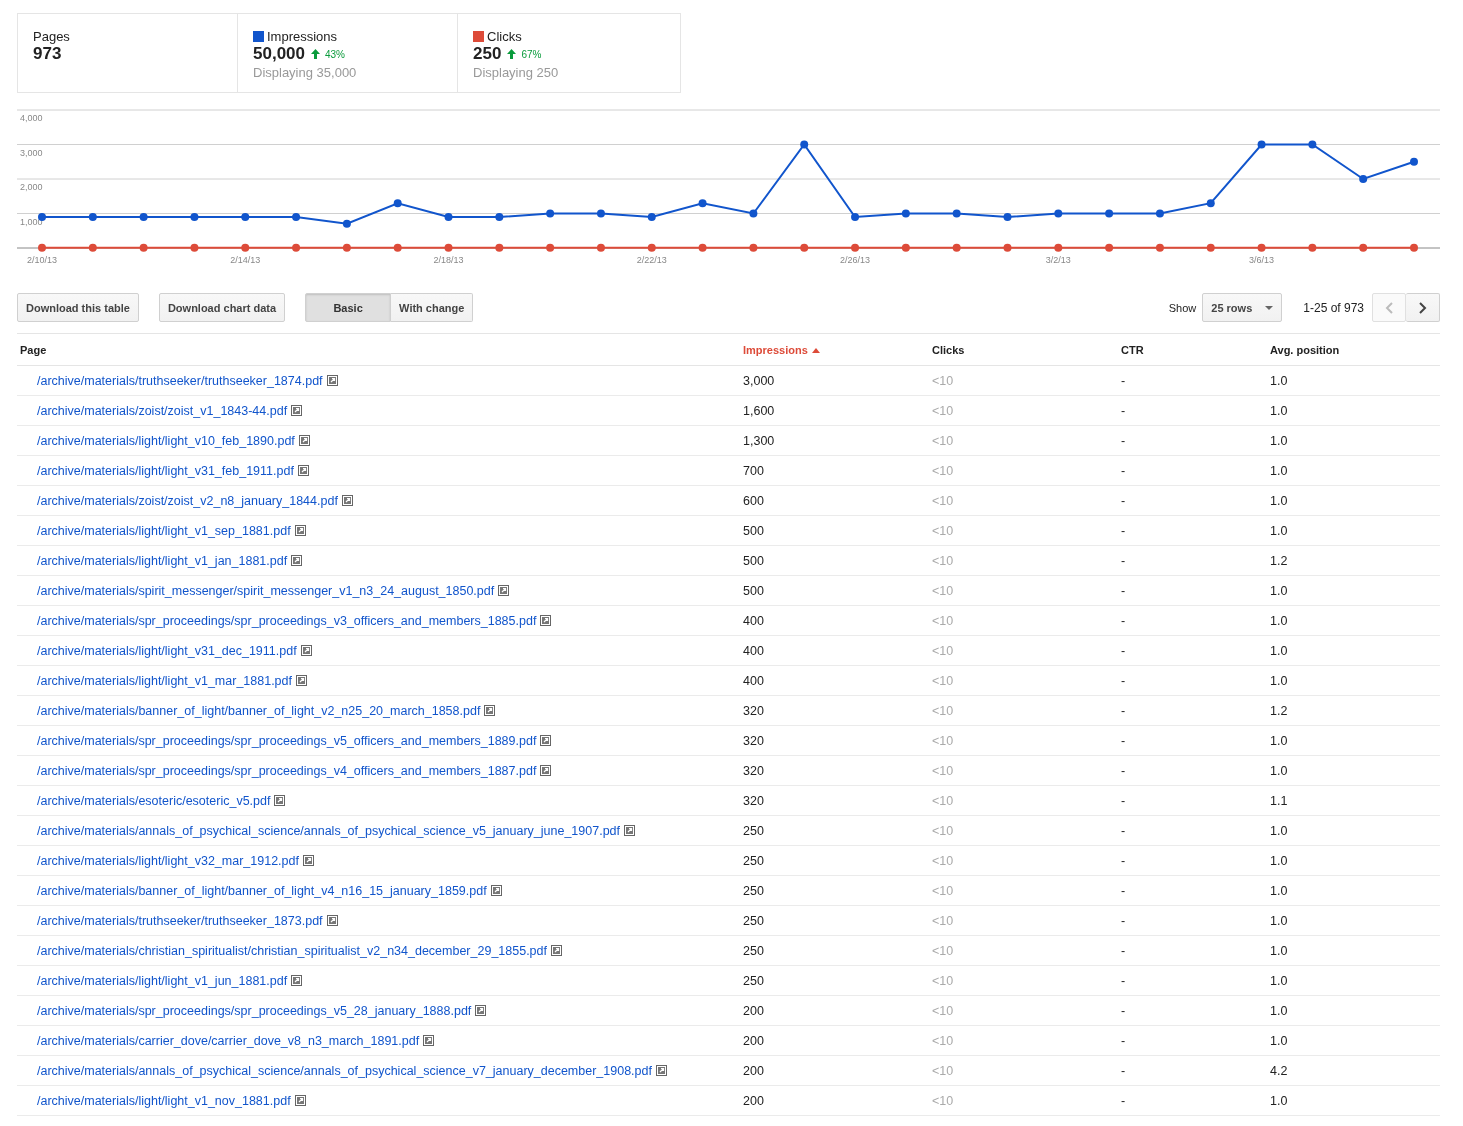 Image resolution: width=1463 pixels, height=1126 pixels. What do you see at coordinates (344, 1070) in the screenshot?
I see `page-link: /archive/materials/annals_of_psychical_science/annals_of_psychical_science_v7_january_december_1908.pdf` at bounding box center [344, 1070].